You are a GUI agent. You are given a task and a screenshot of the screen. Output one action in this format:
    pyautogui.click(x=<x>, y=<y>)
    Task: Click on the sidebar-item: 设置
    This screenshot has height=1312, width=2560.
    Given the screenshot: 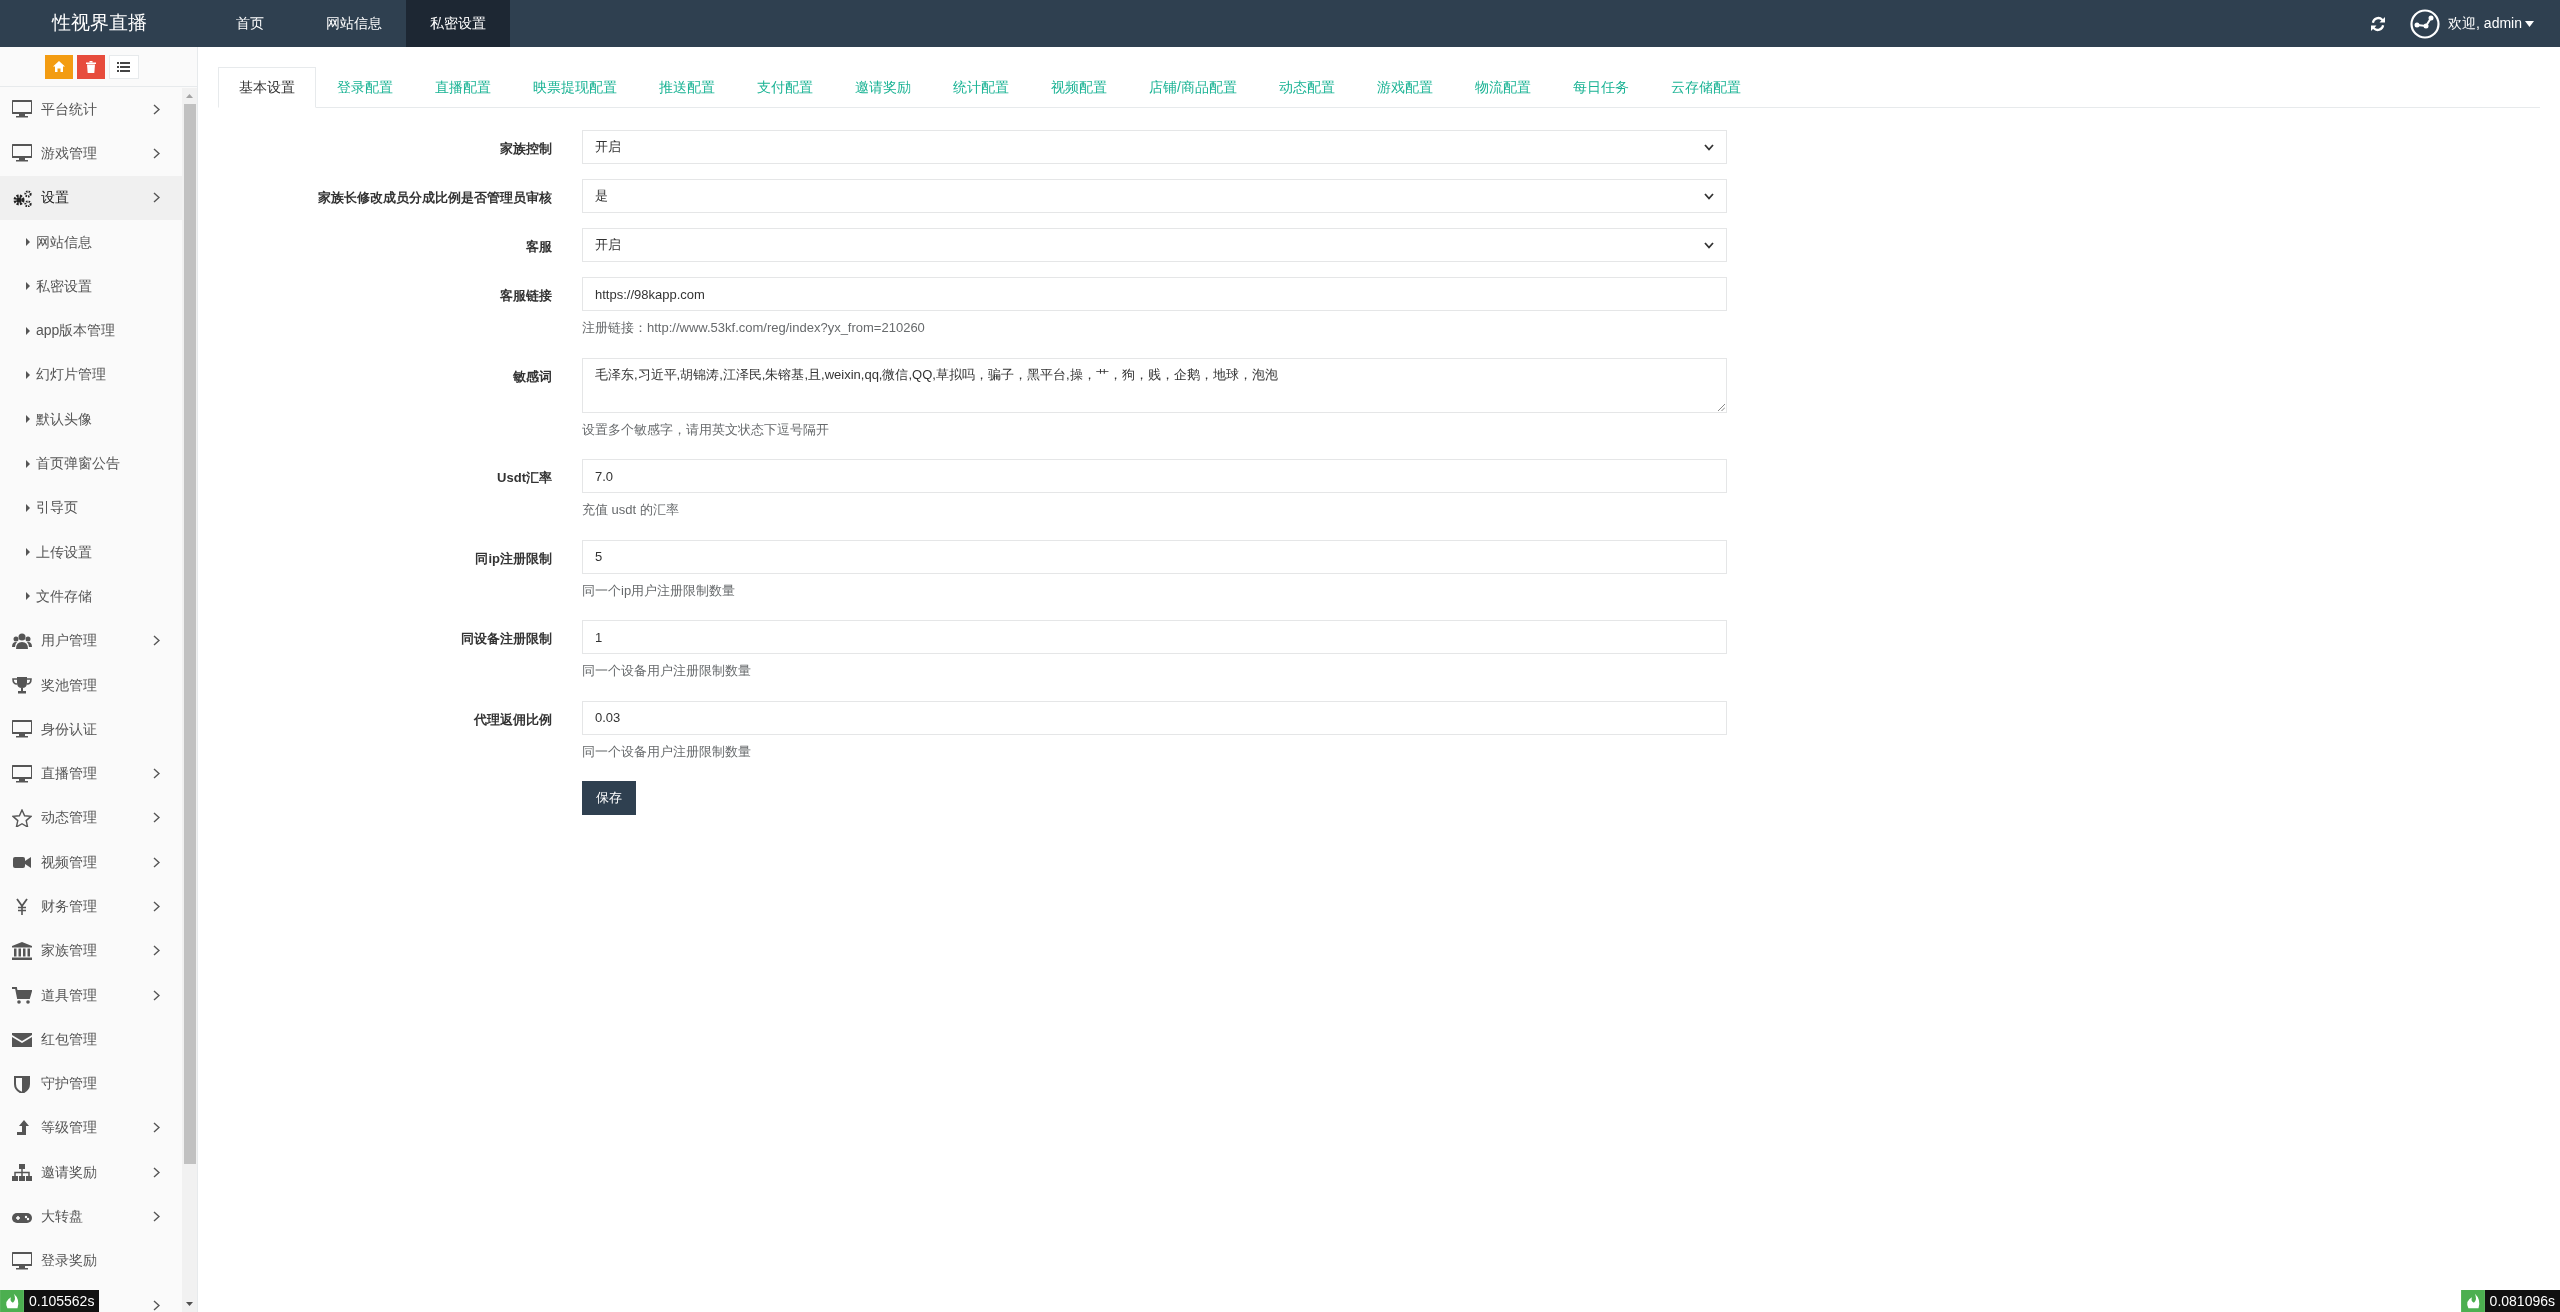 What is the action you would take?
    pyautogui.click(x=91, y=197)
    